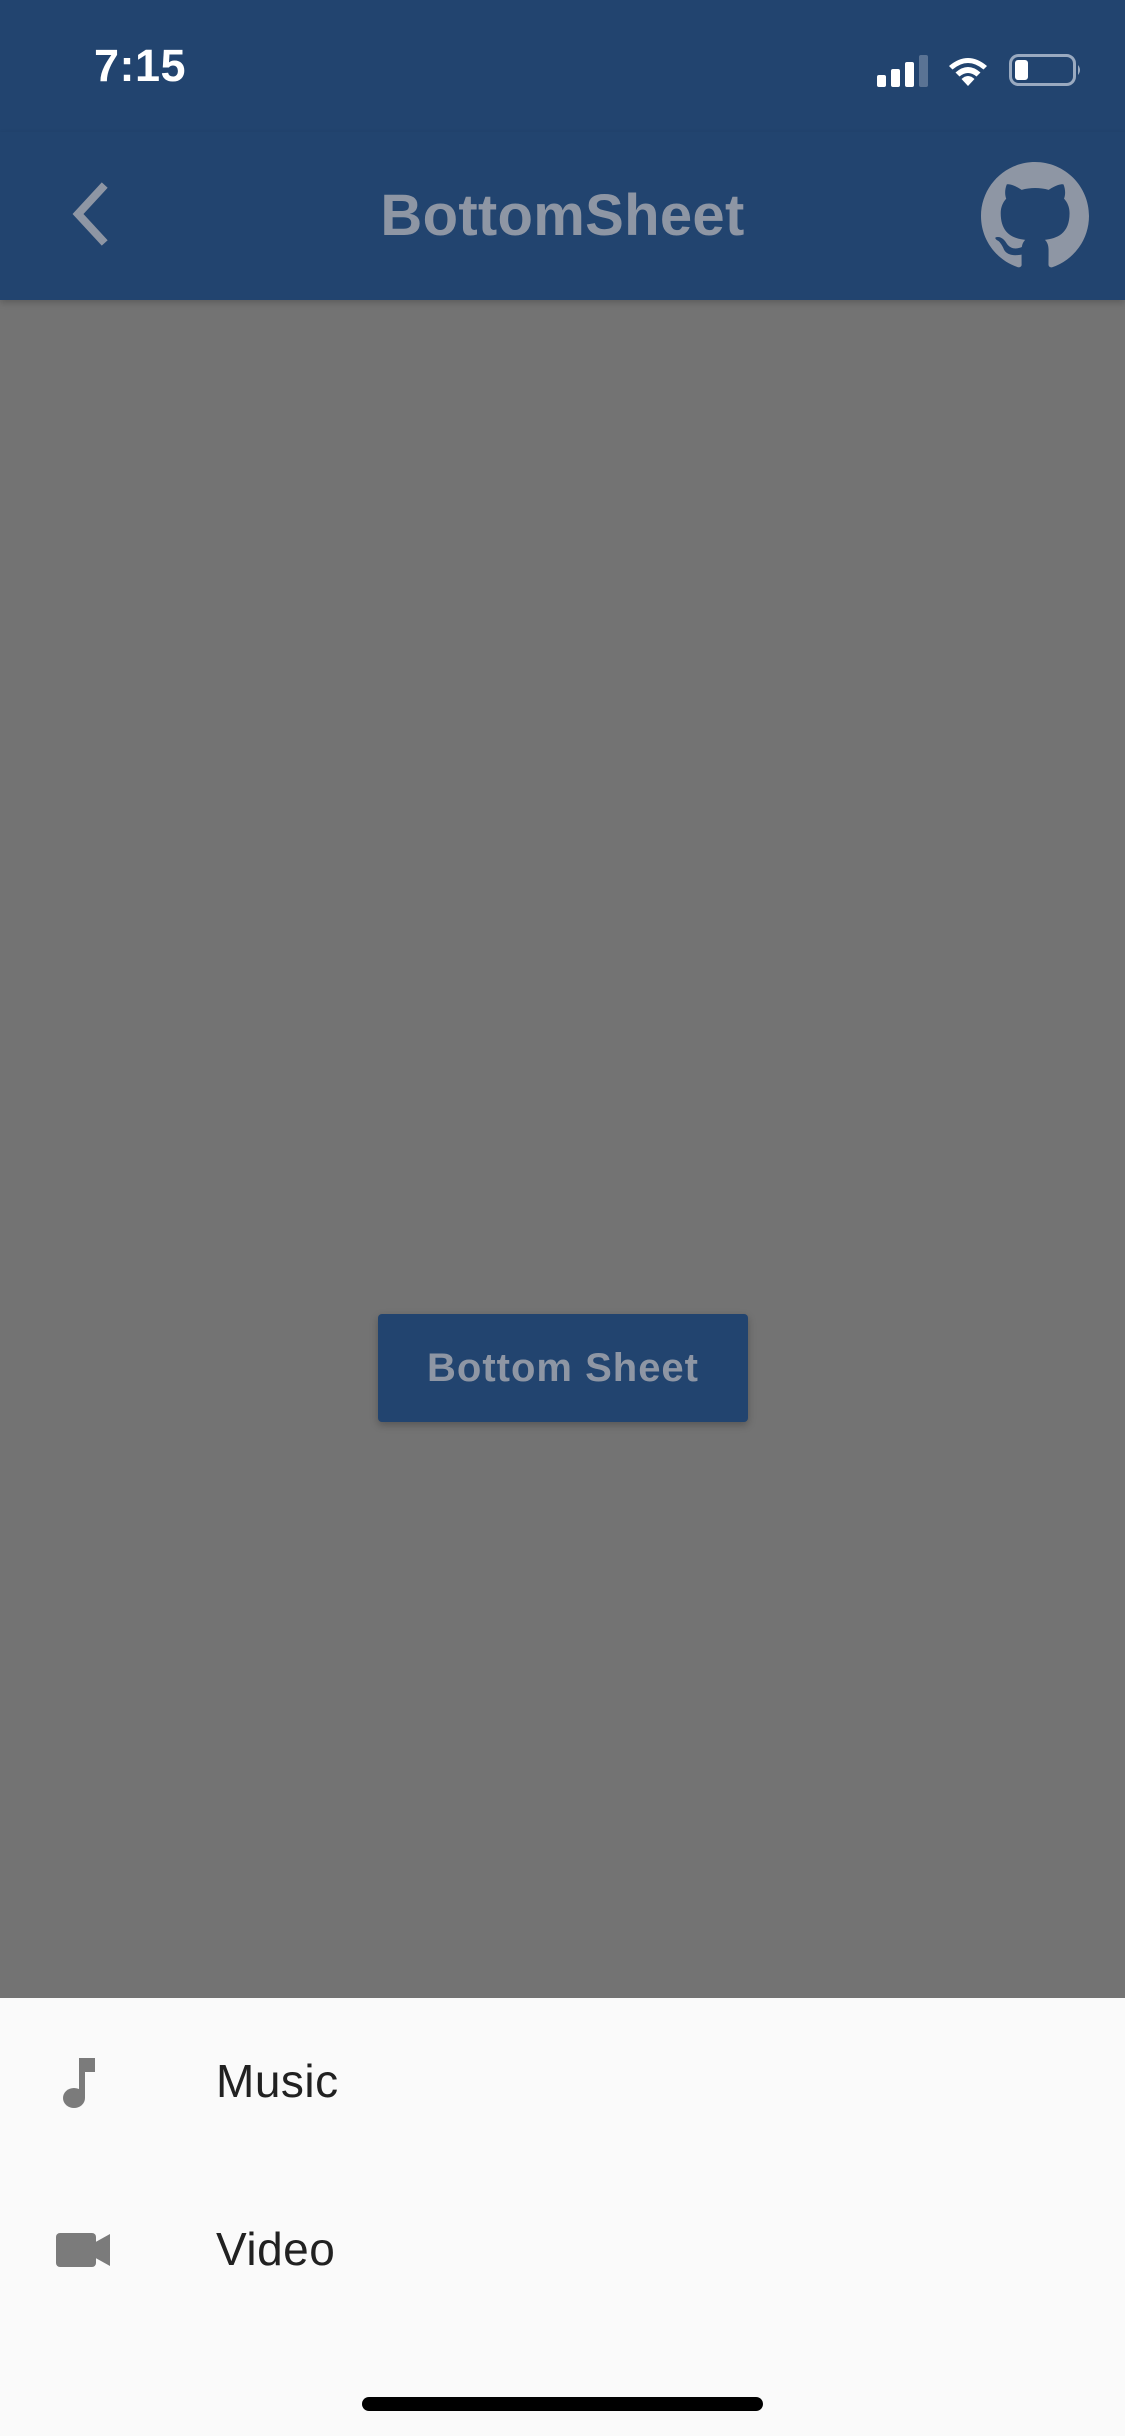 The image size is (1125, 2436). I want to click on status-bar: 7:15, so click(562, 66).